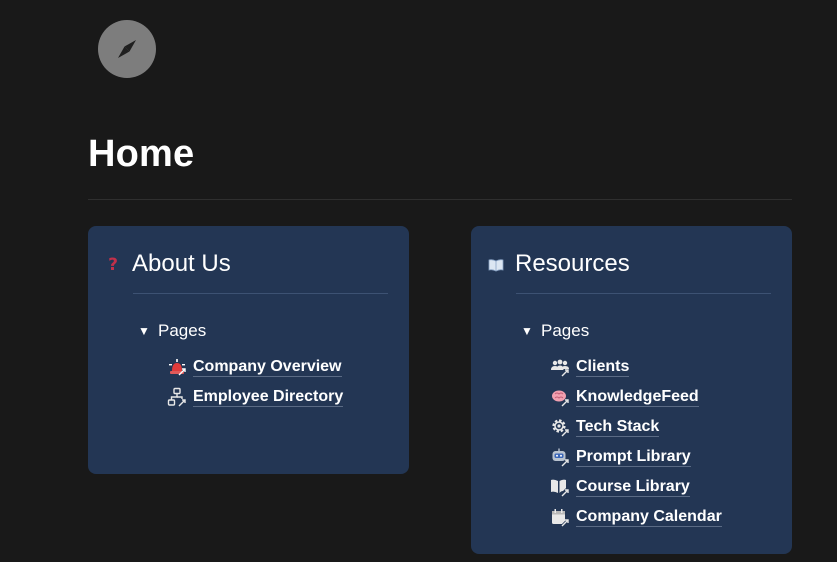  I want to click on resources-pages-toggle: ▼ Pages, so click(555, 331).